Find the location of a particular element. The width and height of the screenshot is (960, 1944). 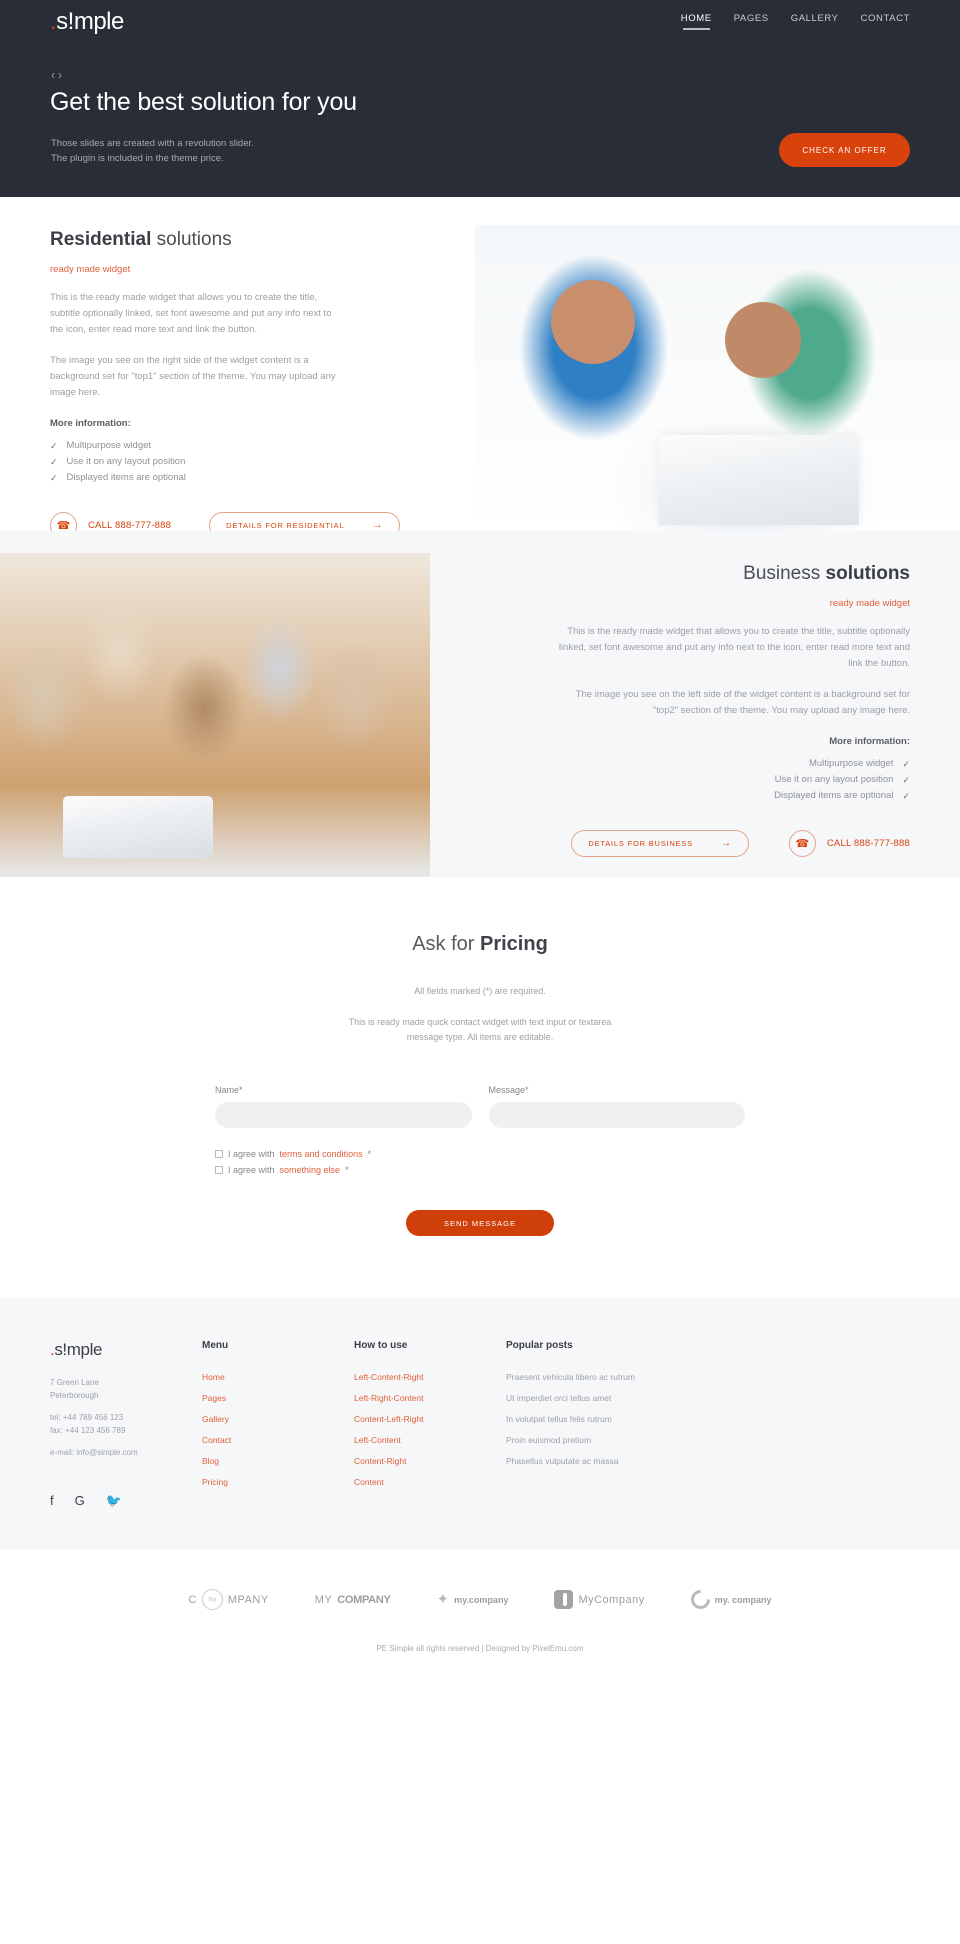

footer-link-pricing: Pricing is located at coordinates (278, 1482).